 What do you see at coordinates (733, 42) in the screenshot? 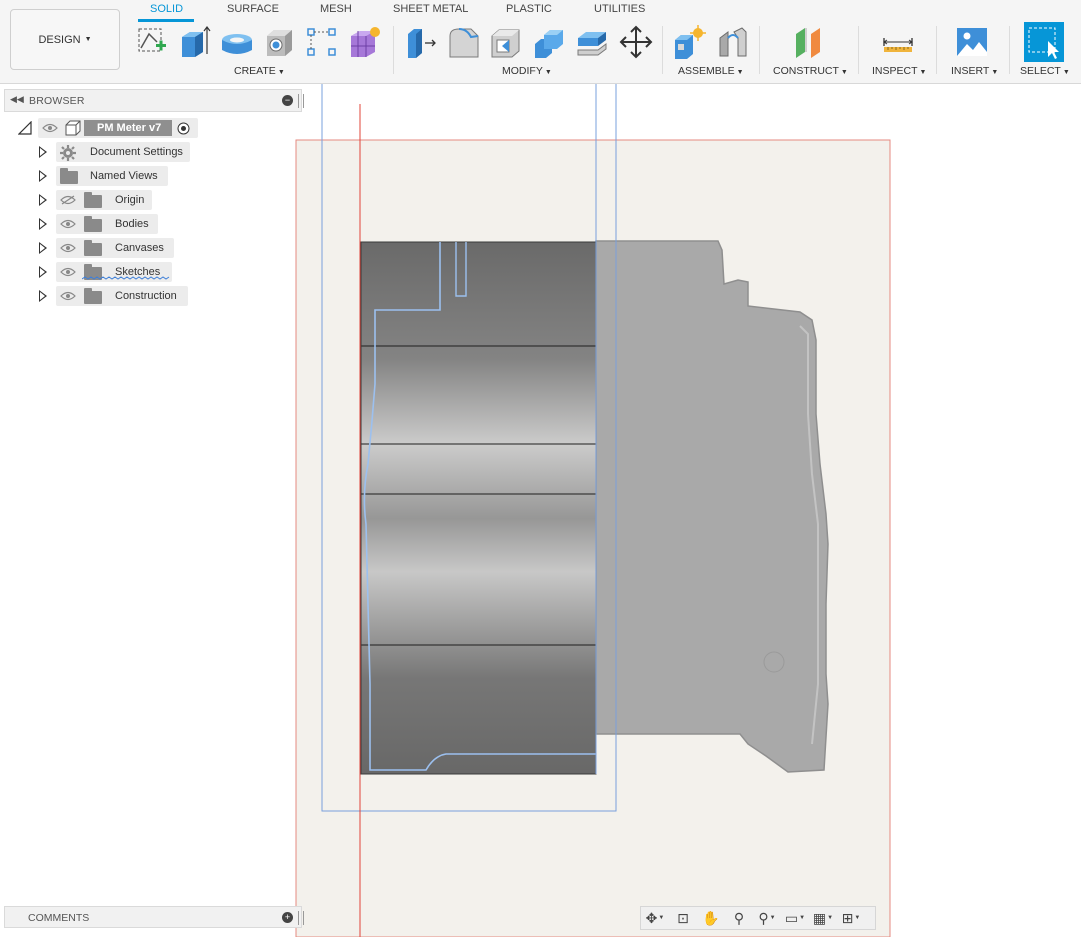
I see `joint-icon` at bounding box center [733, 42].